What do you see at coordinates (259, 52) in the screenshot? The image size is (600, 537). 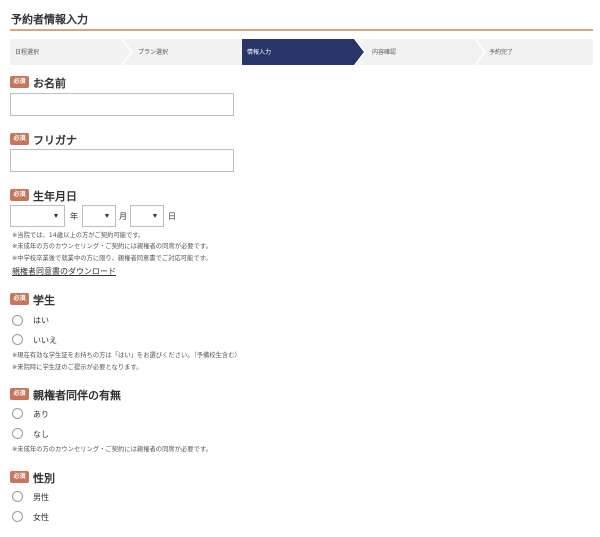 I see `step-label: 情報入力` at bounding box center [259, 52].